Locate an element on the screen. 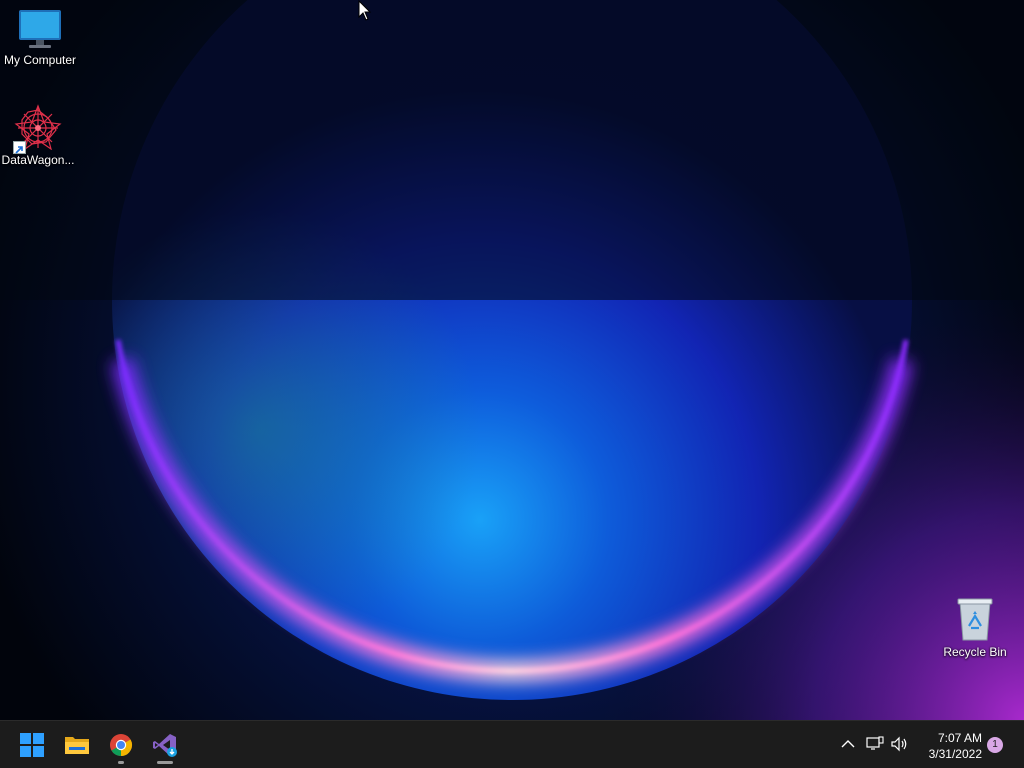 The width and height of the screenshot is (1024, 768). visual-studio-icon is located at coordinates (165, 745).